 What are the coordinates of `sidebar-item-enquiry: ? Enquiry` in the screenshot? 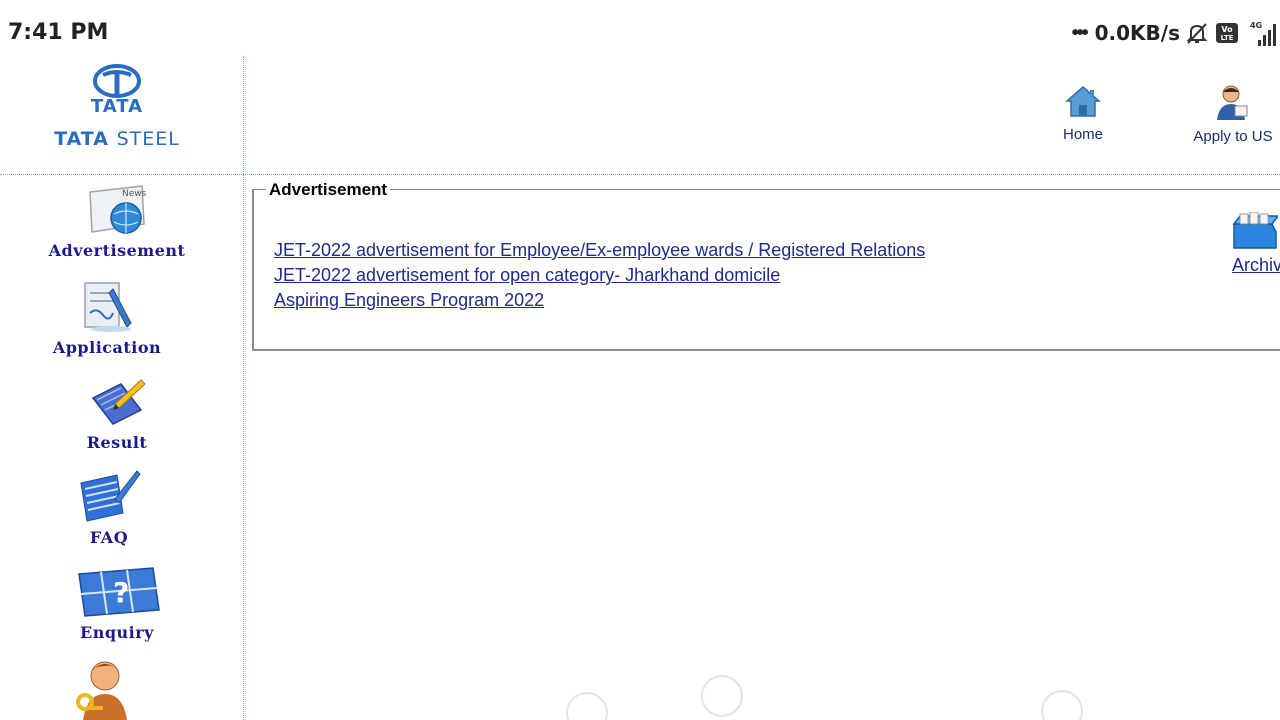 It's located at (117, 603).